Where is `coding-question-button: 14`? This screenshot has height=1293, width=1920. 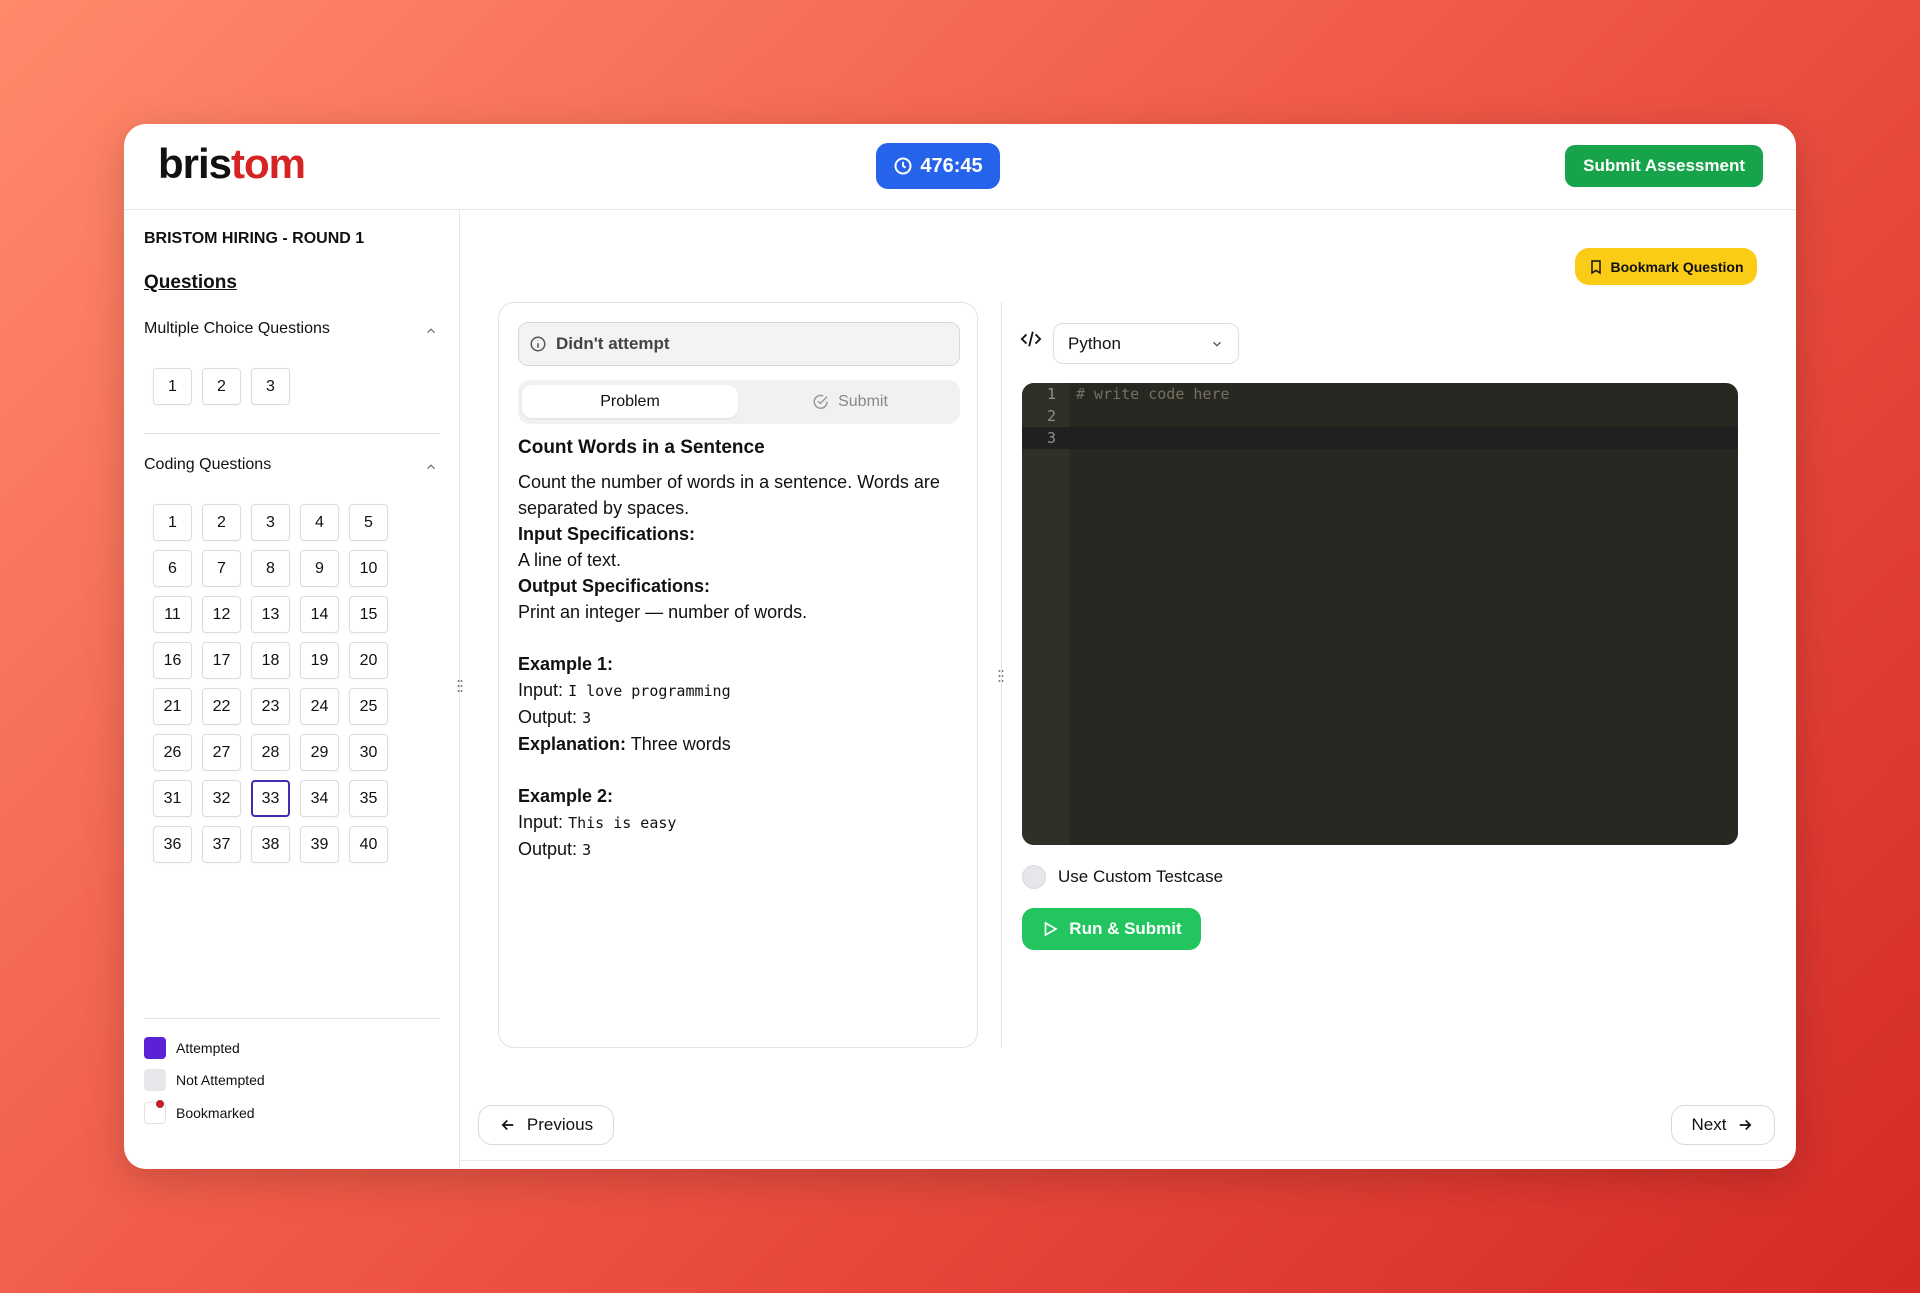
coding-question-button: 14 is located at coordinates (319, 614).